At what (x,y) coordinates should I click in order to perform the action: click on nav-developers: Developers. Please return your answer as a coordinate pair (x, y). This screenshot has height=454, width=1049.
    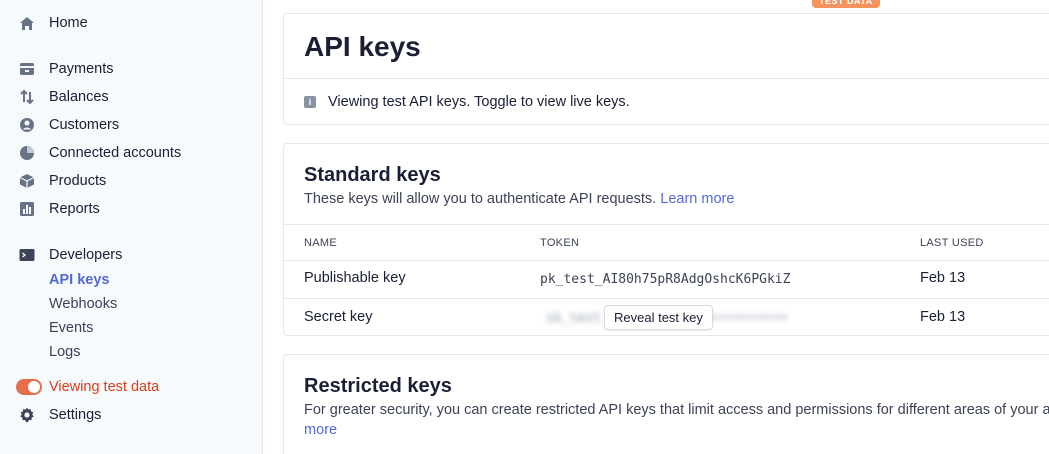
    Looking at the image, I should click on (70, 255).